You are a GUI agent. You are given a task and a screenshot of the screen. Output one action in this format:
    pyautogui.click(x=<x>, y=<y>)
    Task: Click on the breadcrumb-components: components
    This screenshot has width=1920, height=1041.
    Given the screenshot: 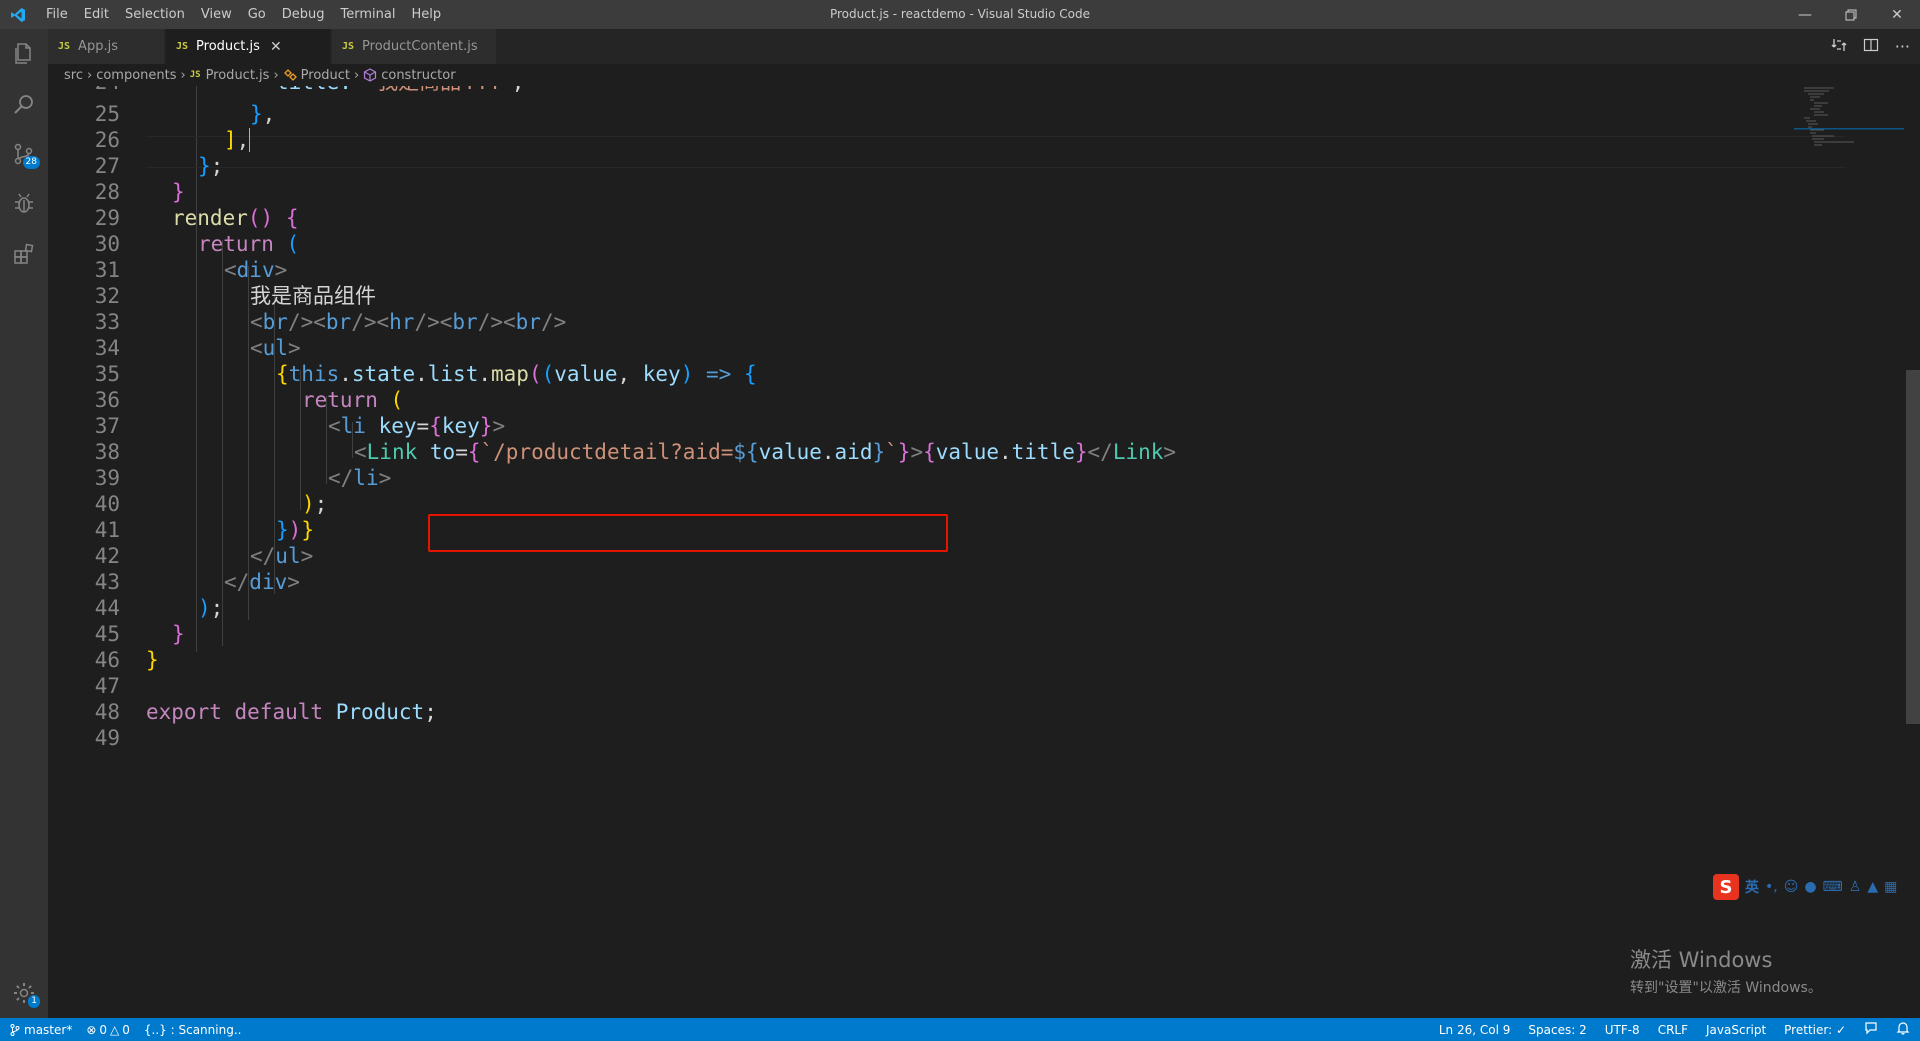 What is the action you would take?
    pyautogui.click(x=136, y=75)
    